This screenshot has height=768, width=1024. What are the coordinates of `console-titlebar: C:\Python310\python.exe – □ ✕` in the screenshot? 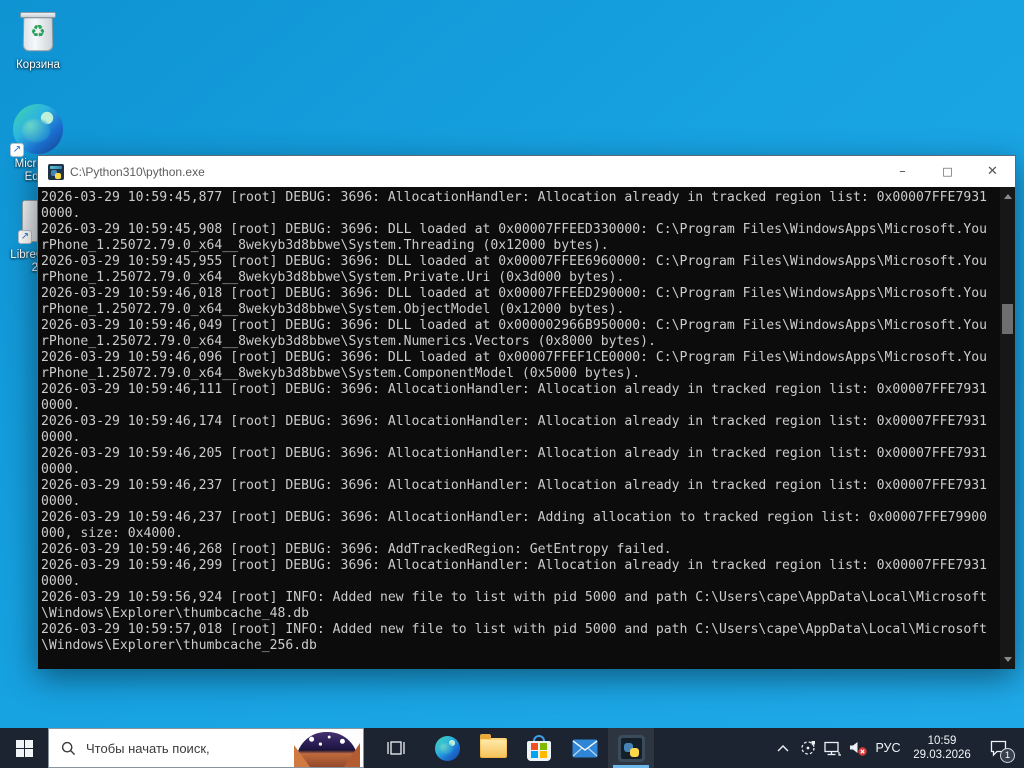 It's located at (526, 171).